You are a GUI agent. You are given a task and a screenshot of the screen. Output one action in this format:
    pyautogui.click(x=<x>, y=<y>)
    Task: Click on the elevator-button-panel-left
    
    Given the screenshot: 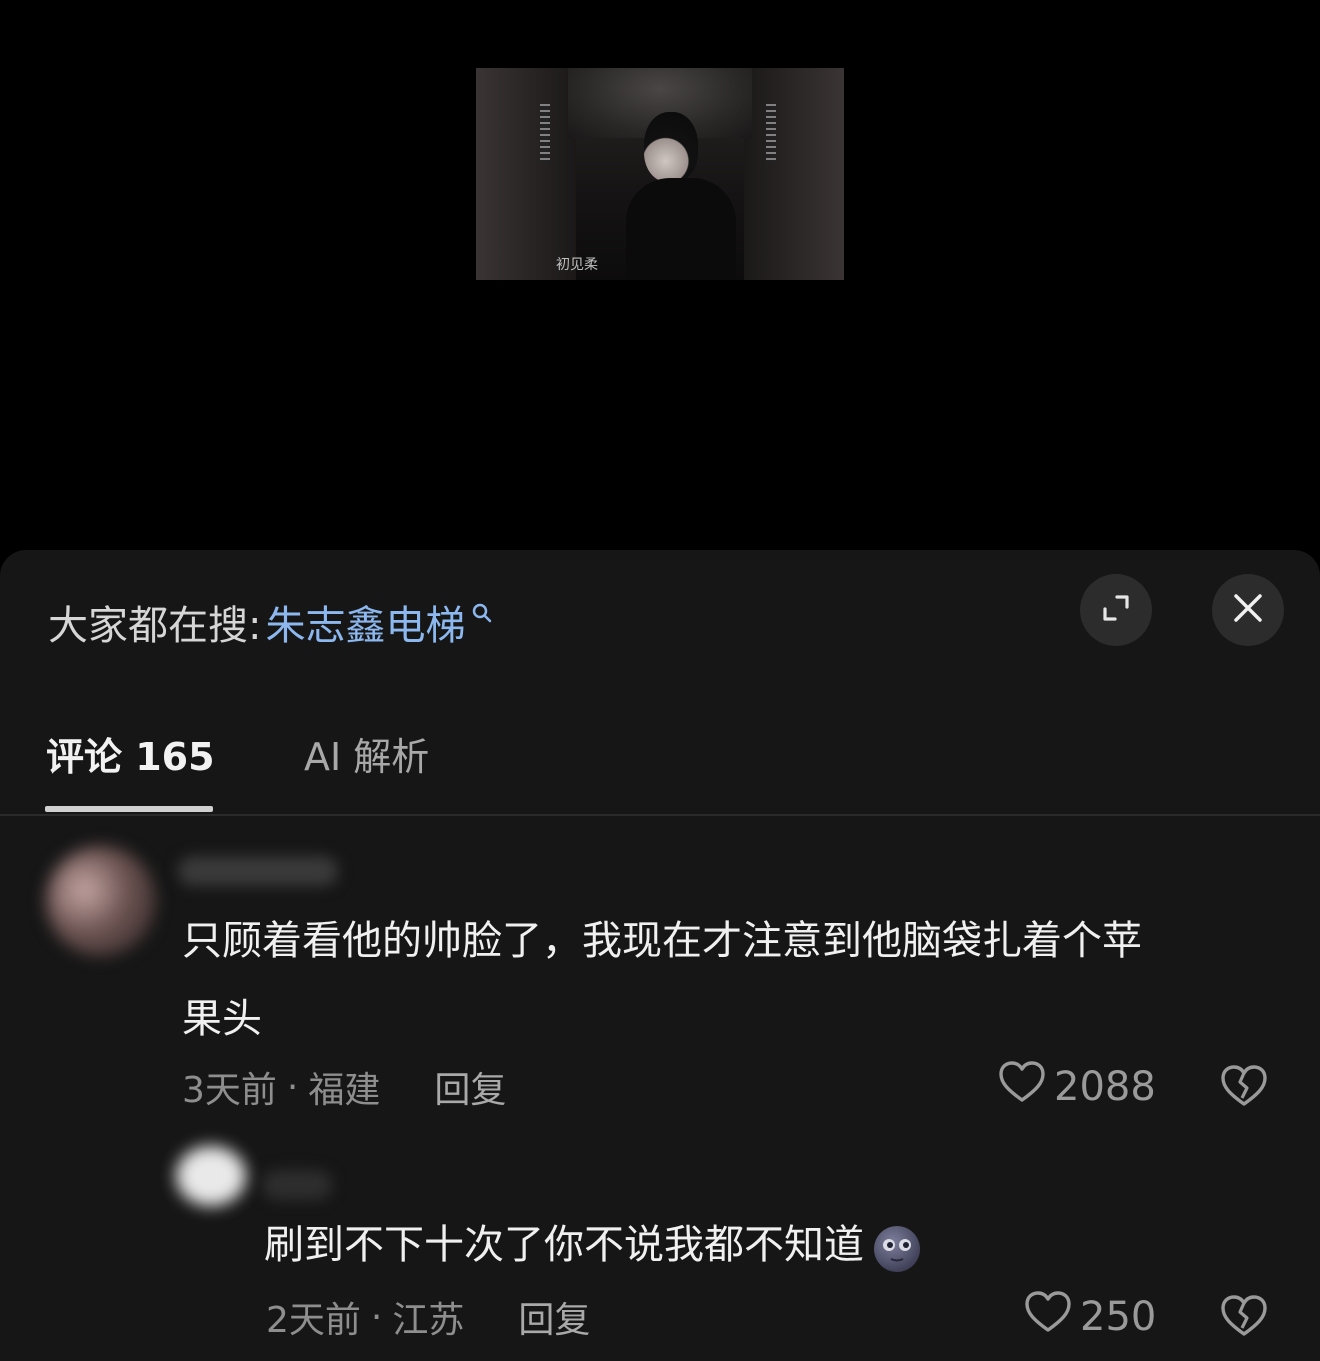 What is the action you would take?
    pyautogui.click(x=545, y=134)
    